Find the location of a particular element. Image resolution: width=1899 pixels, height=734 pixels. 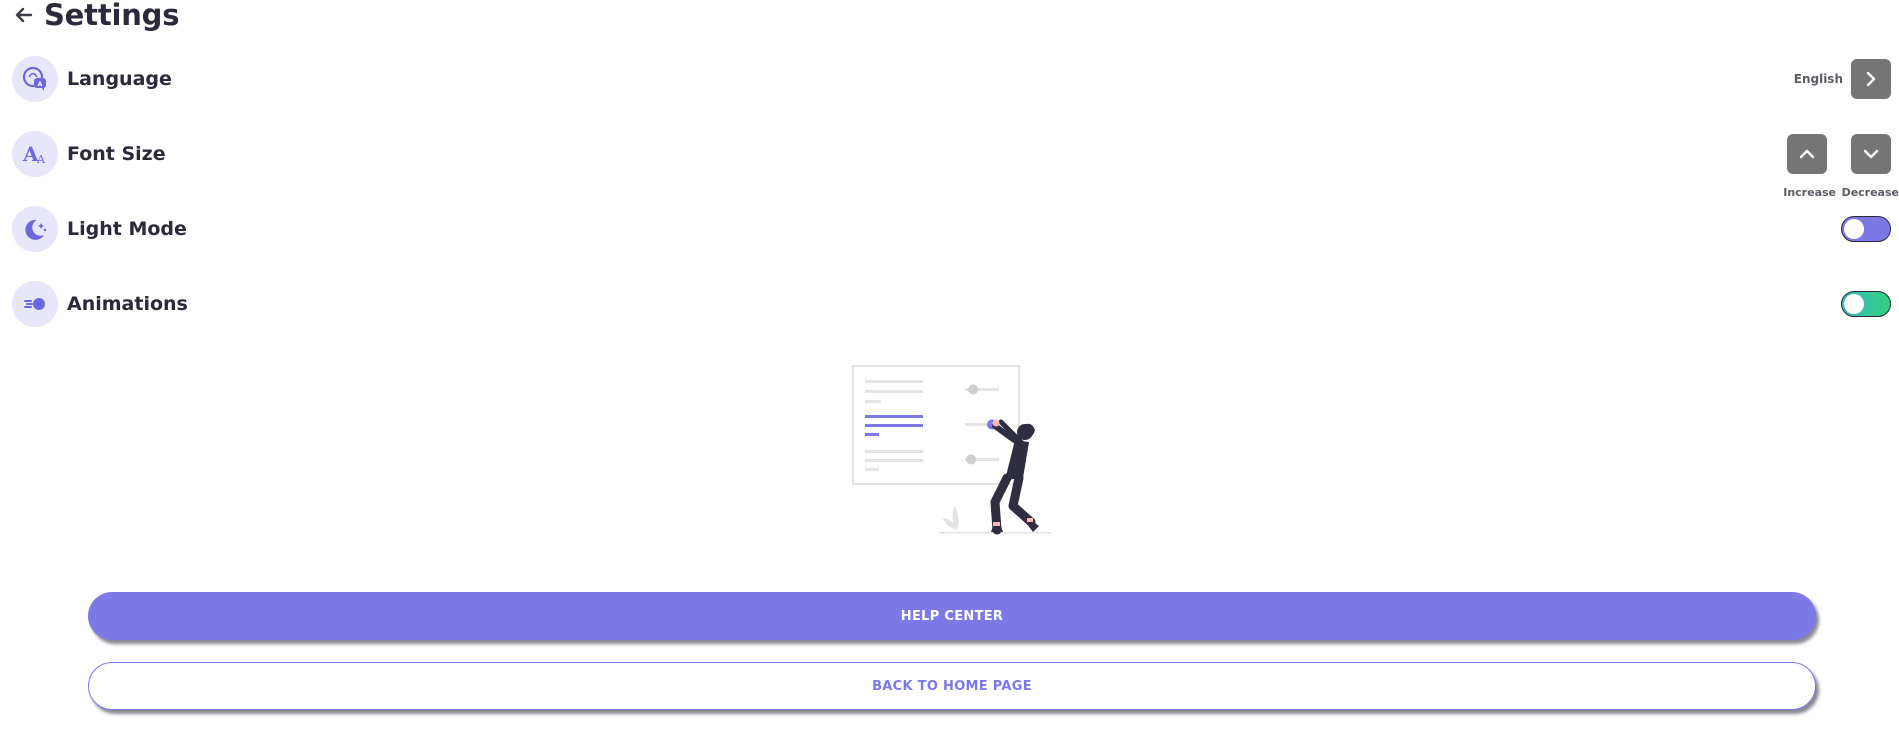

chevron-right-icon is located at coordinates (1871, 79).